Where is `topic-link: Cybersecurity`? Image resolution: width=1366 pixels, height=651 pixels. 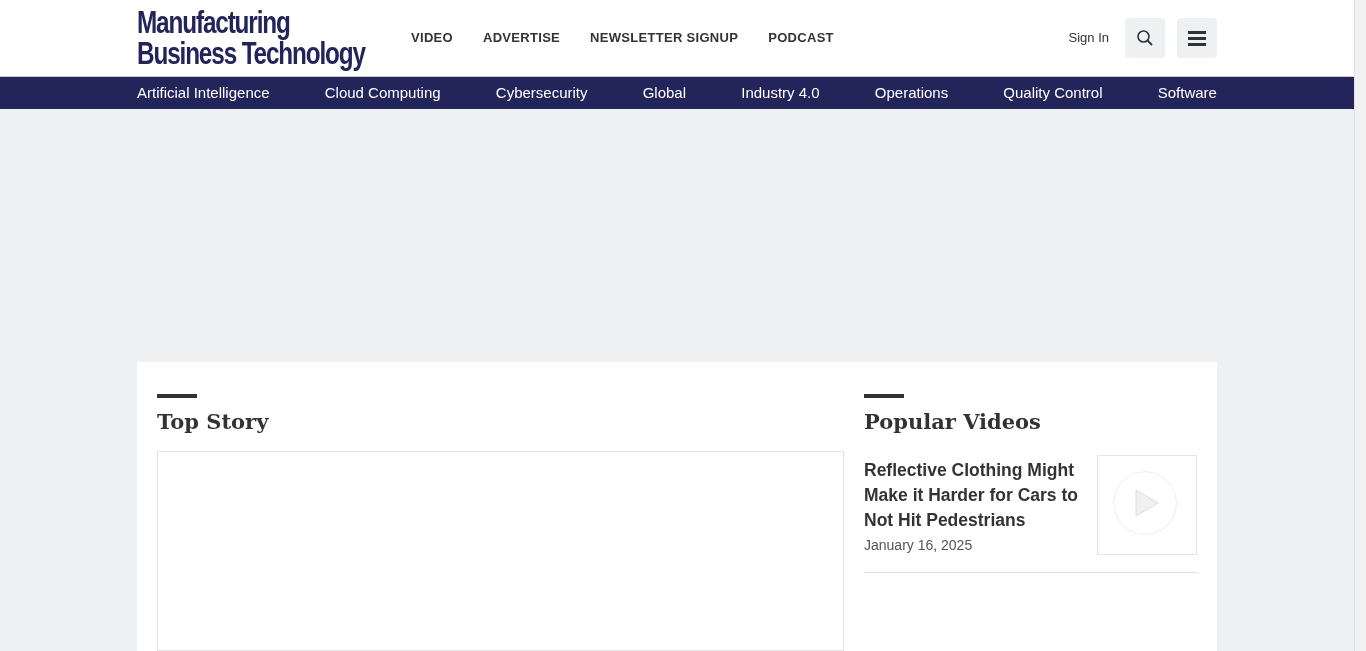 topic-link: Cybersecurity is located at coordinates (541, 93).